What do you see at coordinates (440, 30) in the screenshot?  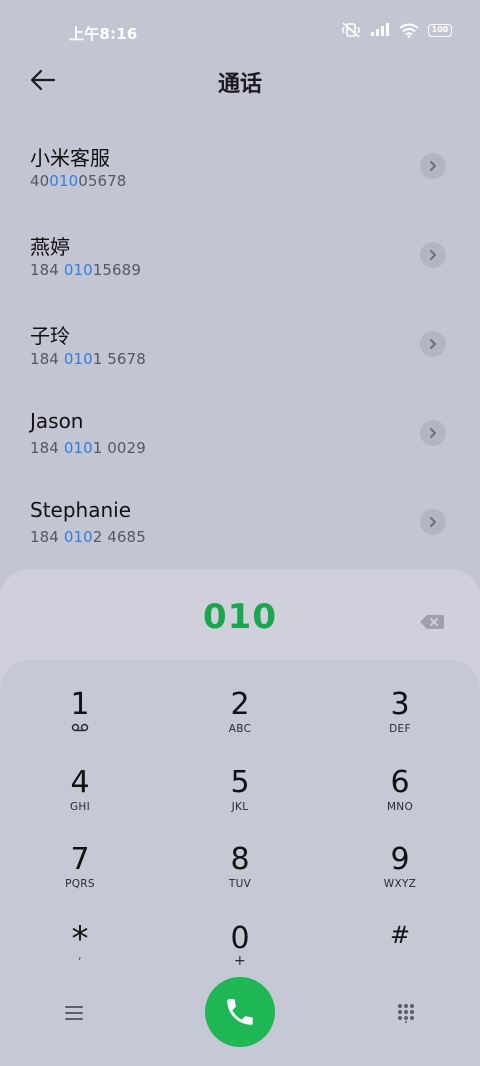 I see `battery-icon: 100` at bounding box center [440, 30].